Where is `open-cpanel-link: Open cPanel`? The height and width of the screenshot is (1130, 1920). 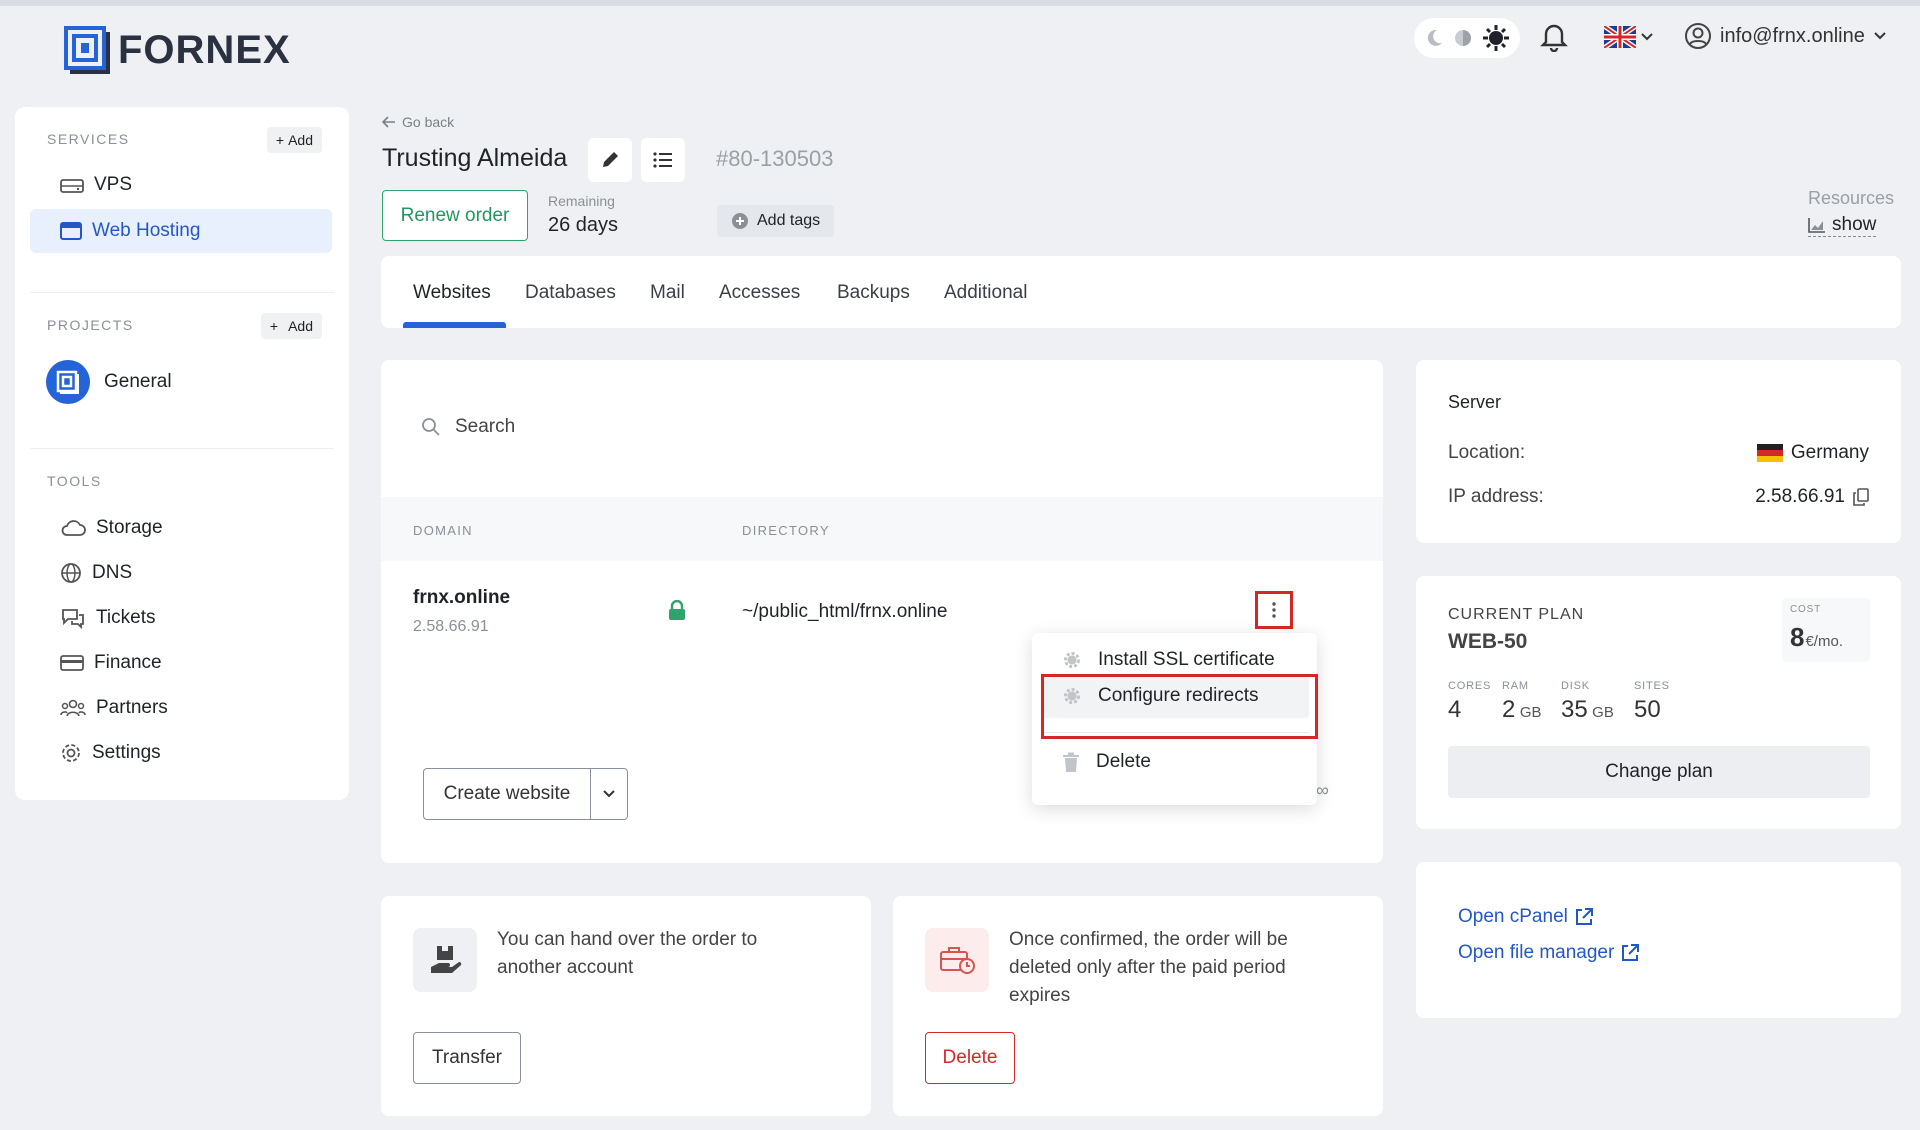
open-cpanel-link: Open cPanel is located at coordinates (1526, 917).